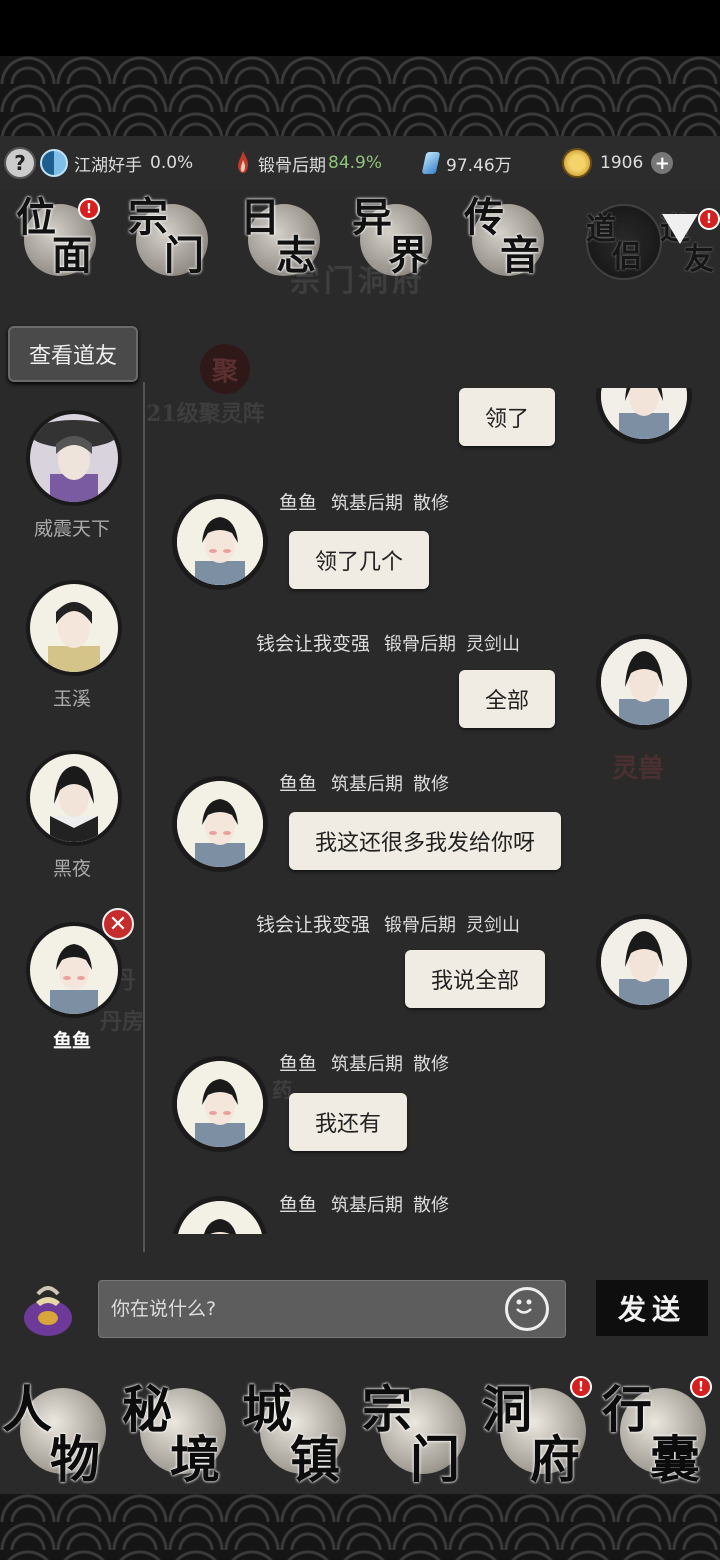 Image resolution: width=720 pixels, height=1560 pixels. What do you see at coordinates (475, 979) in the screenshot?
I see `chat-bubble: 我说全部` at bounding box center [475, 979].